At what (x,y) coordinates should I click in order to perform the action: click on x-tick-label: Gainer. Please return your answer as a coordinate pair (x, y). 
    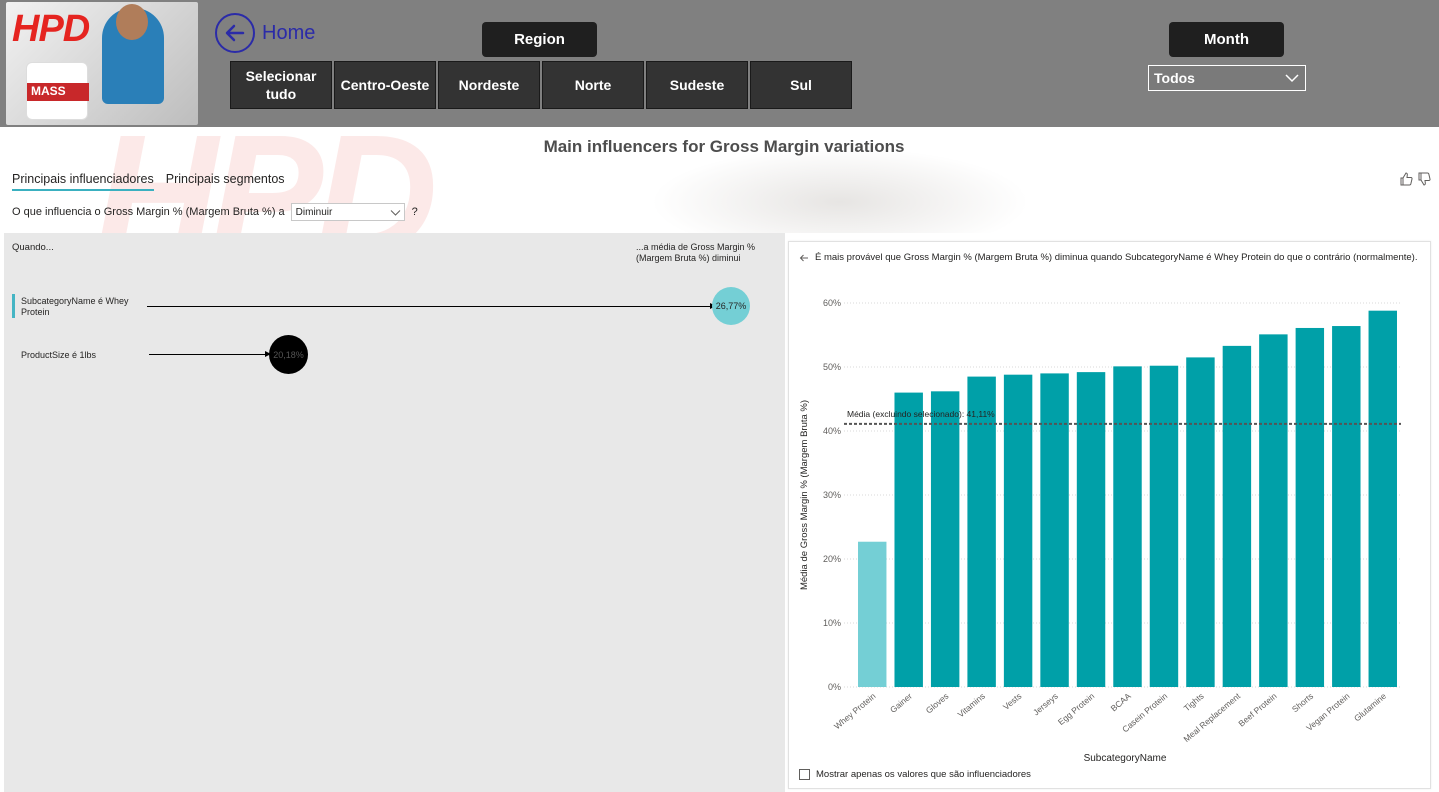
    Looking at the image, I should click on (901, 703).